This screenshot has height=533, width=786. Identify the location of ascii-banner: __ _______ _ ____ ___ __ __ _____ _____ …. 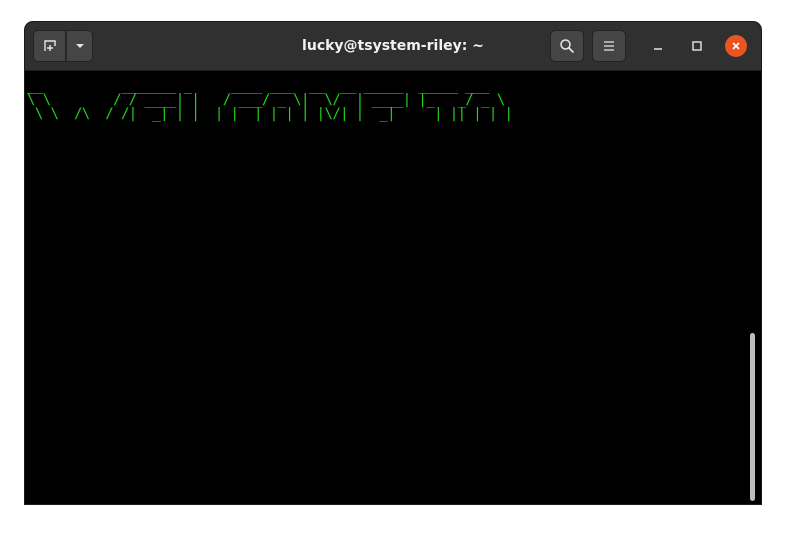
(270, 100).